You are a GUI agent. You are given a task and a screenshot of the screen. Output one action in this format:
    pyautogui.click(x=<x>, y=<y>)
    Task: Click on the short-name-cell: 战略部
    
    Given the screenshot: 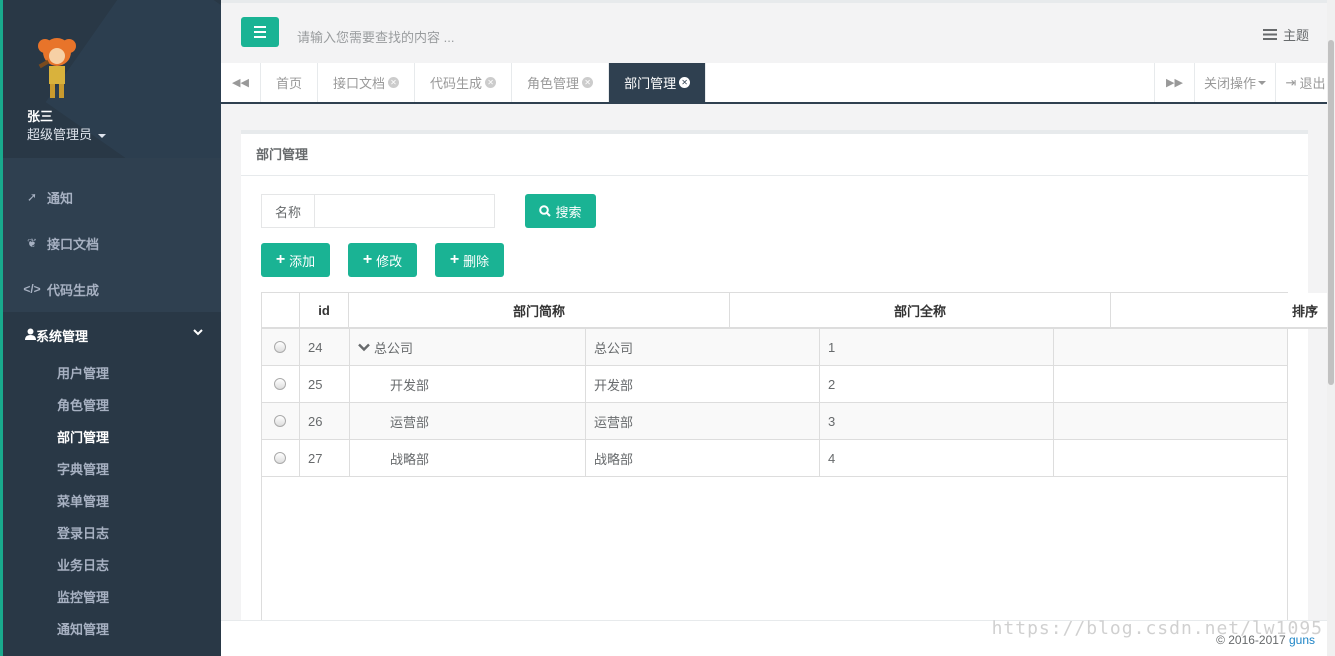 What is the action you would take?
    pyautogui.click(x=468, y=458)
    